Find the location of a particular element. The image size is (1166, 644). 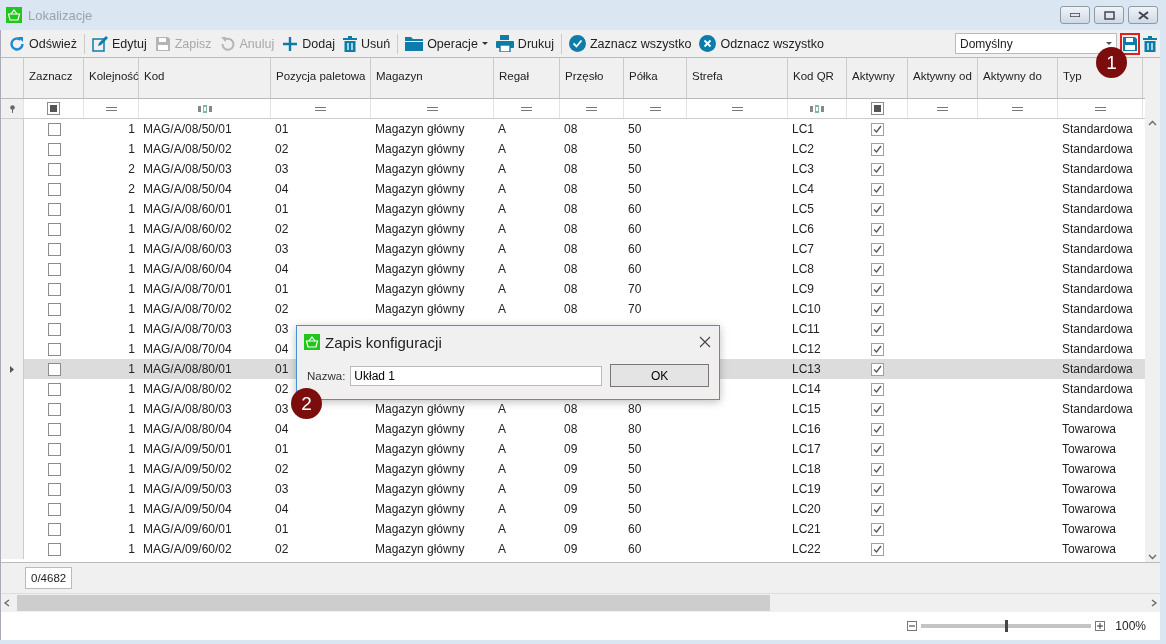

table-cell: LC12 is located at coordinates (806, 349).